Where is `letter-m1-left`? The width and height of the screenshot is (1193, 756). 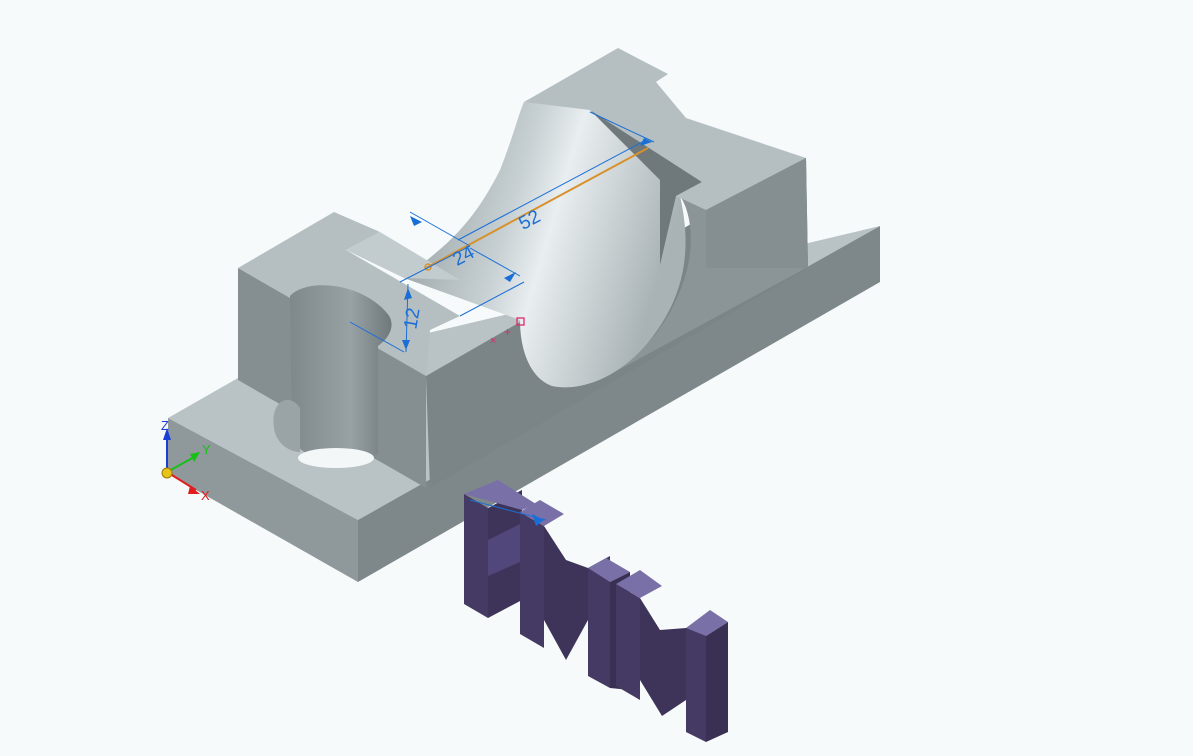
letter-m1-left is located at coordinates (532, 580).